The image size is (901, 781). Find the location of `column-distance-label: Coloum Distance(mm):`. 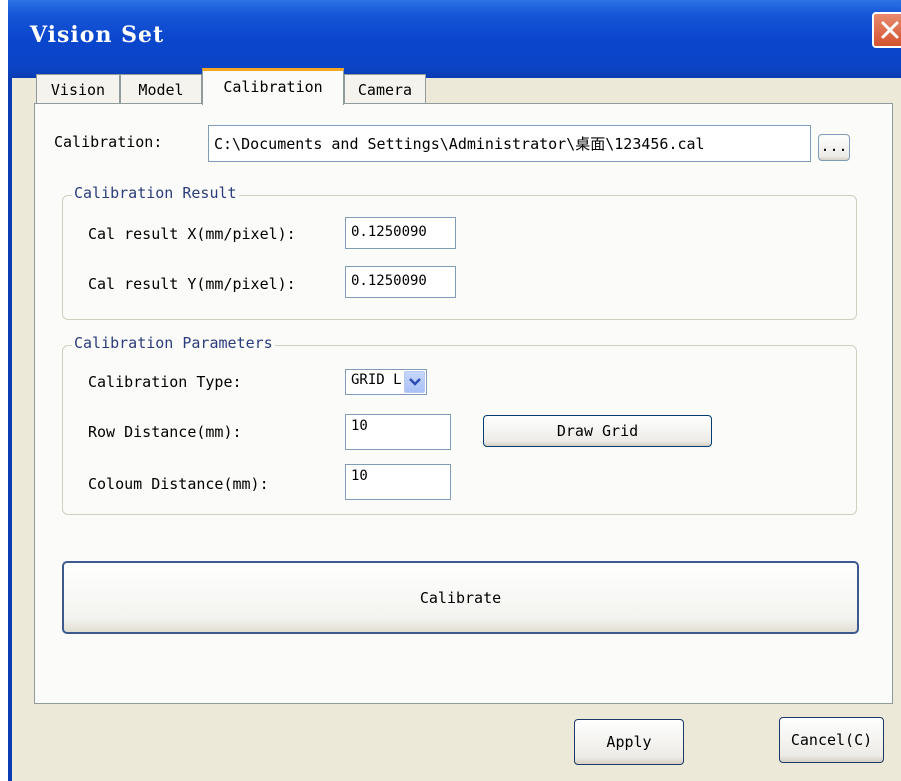

column-distance-label: Coloum Distance(mm): is located at coordinates (178, 484).